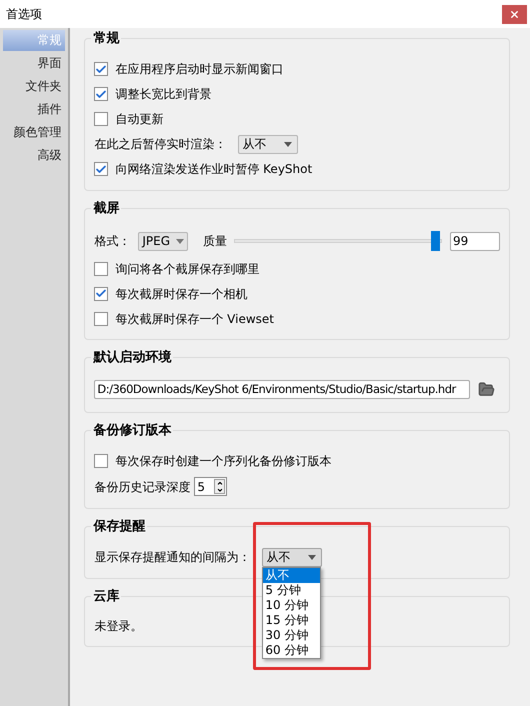 The height and width of the screenshot is (706, 530). Describe the element at coordinates (282, 389) in the screenshot. I see `path-field: D:/360Downloads/KeyShot 6/Environments/Studio/Basic/startup.hdr` at that location.